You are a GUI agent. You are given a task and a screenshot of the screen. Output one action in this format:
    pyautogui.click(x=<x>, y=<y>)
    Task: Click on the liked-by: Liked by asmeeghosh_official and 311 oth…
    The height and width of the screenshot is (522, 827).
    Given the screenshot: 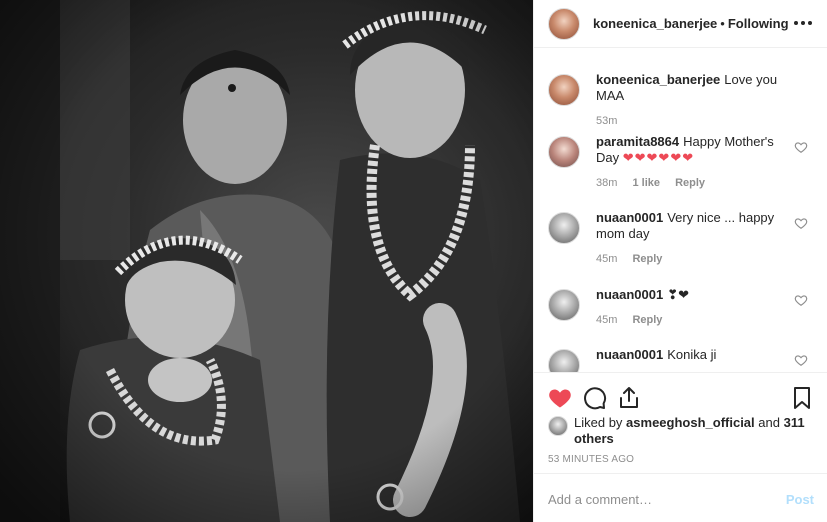 What is the action you would take?
    pyautogui.click(x=681, y=431)
    